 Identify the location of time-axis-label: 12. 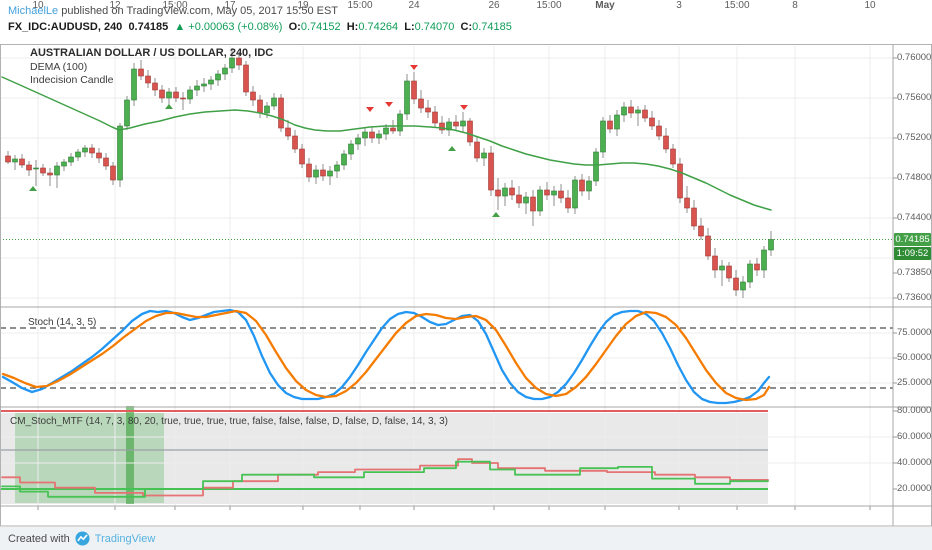
(115, 5).